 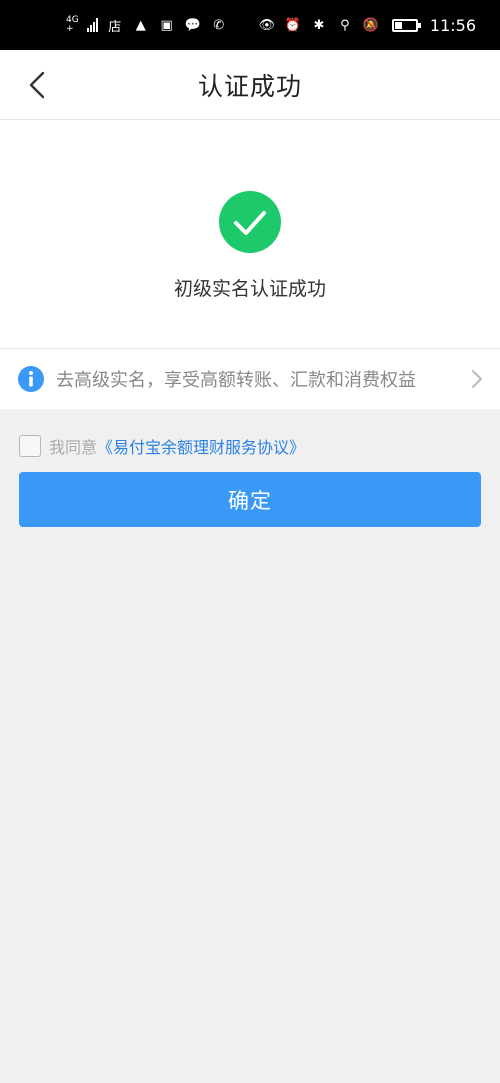 I want to click on eye-icon: 👁, so click(x=267, y=25).